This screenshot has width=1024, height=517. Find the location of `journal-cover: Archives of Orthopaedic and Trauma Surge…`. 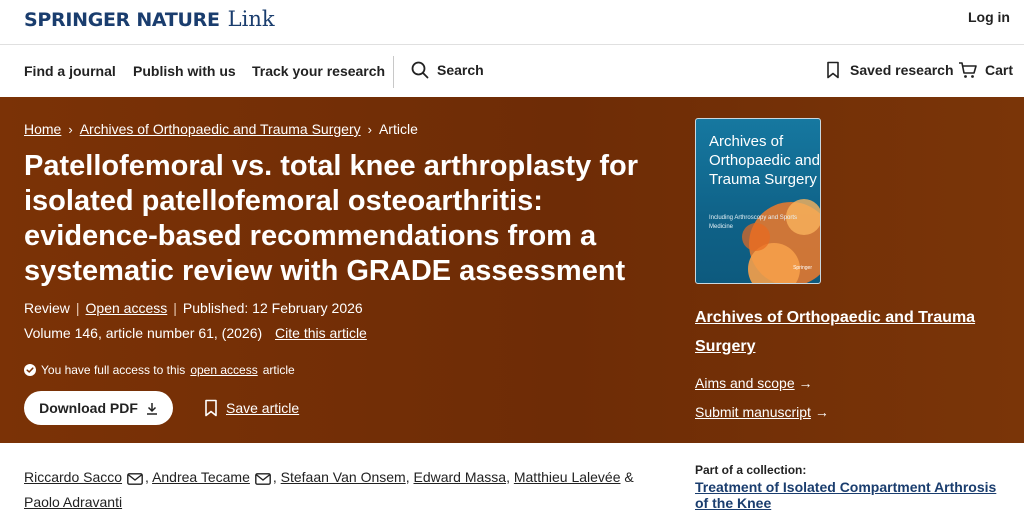

journal-cover: Archives of Orthopaedic and Trauma Surge… is located at coordinates (758, 201).